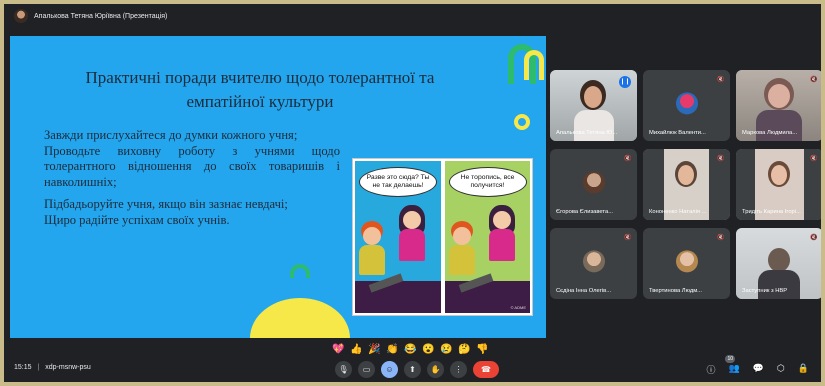 This screenshot has height=386, width=825. Describe the element at coordinates (21, 16) in the screenshot. I see `presenter-avatar` at that location.